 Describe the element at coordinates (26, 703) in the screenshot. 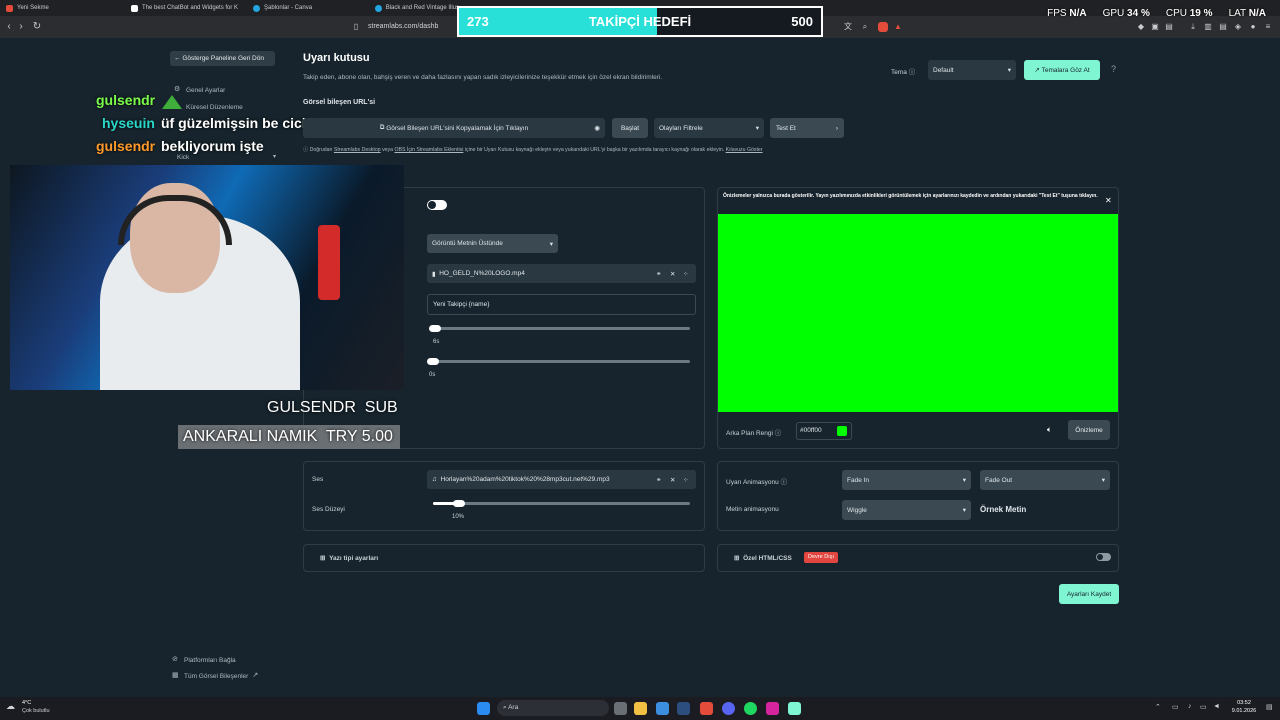

I see `weather-temp: 4°C` at that location.